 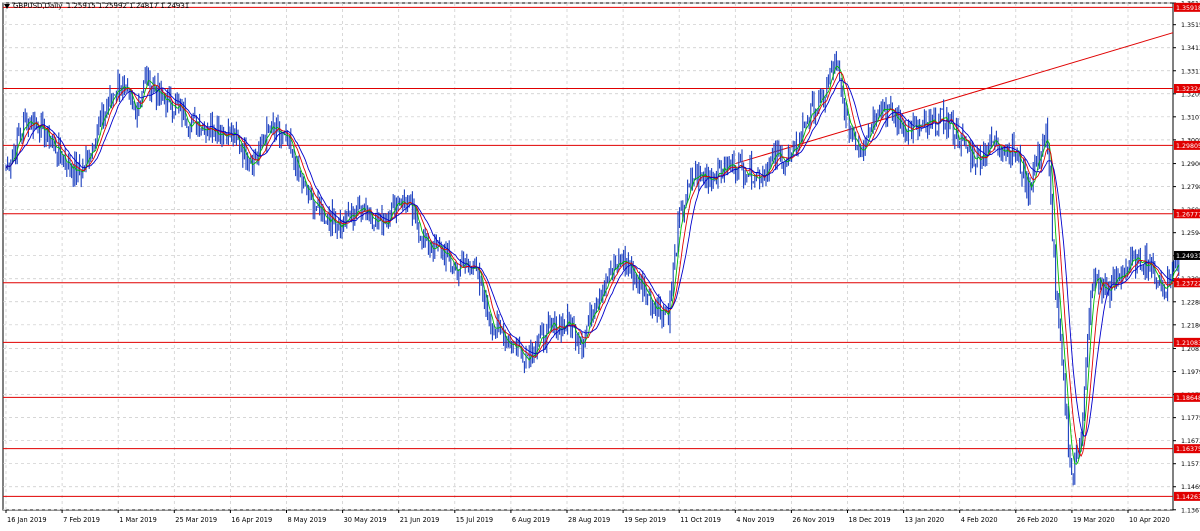 I want to click on level-price-label: 1.16375, so click(x=1188, y=449).